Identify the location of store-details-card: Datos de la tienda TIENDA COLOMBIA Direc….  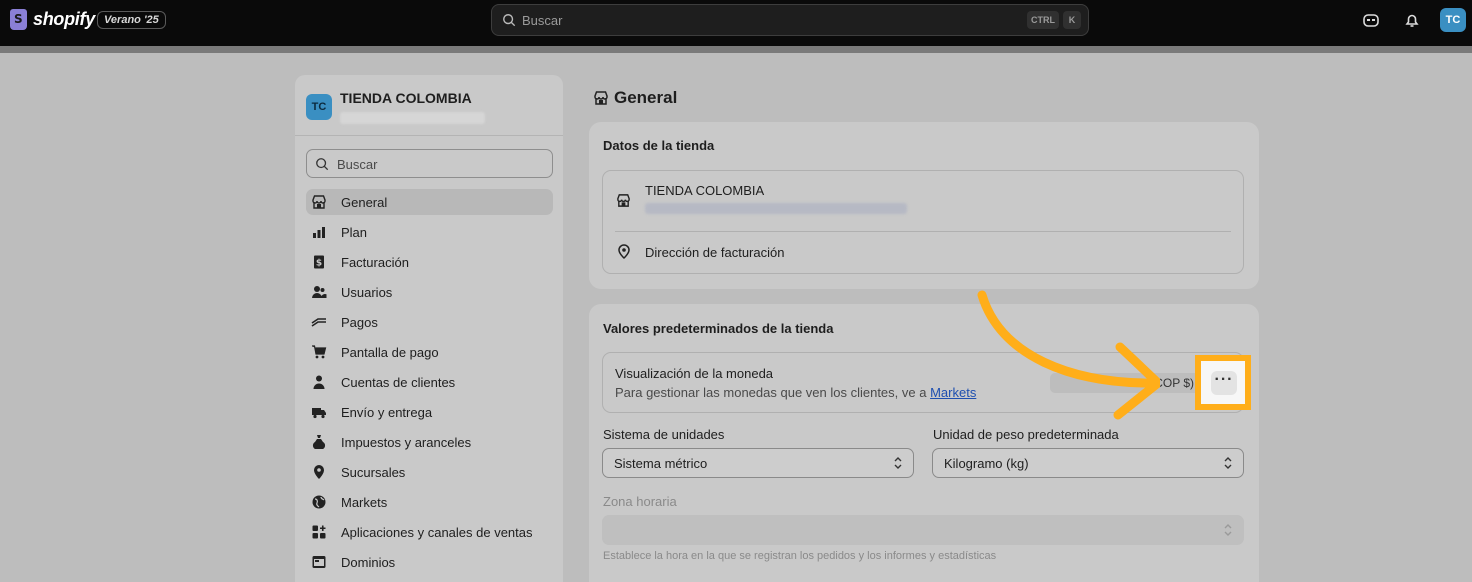
(924, 205).